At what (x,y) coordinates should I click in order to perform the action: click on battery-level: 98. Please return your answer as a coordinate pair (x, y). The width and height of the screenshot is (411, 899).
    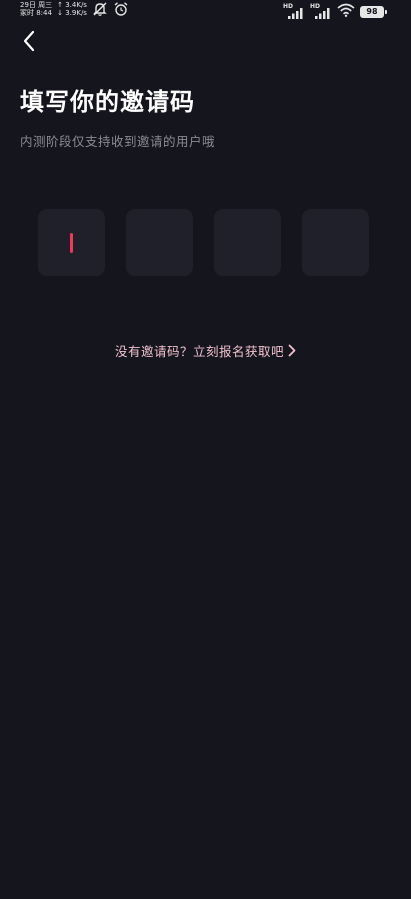
    Looking at the image, I should click on (372, 11).